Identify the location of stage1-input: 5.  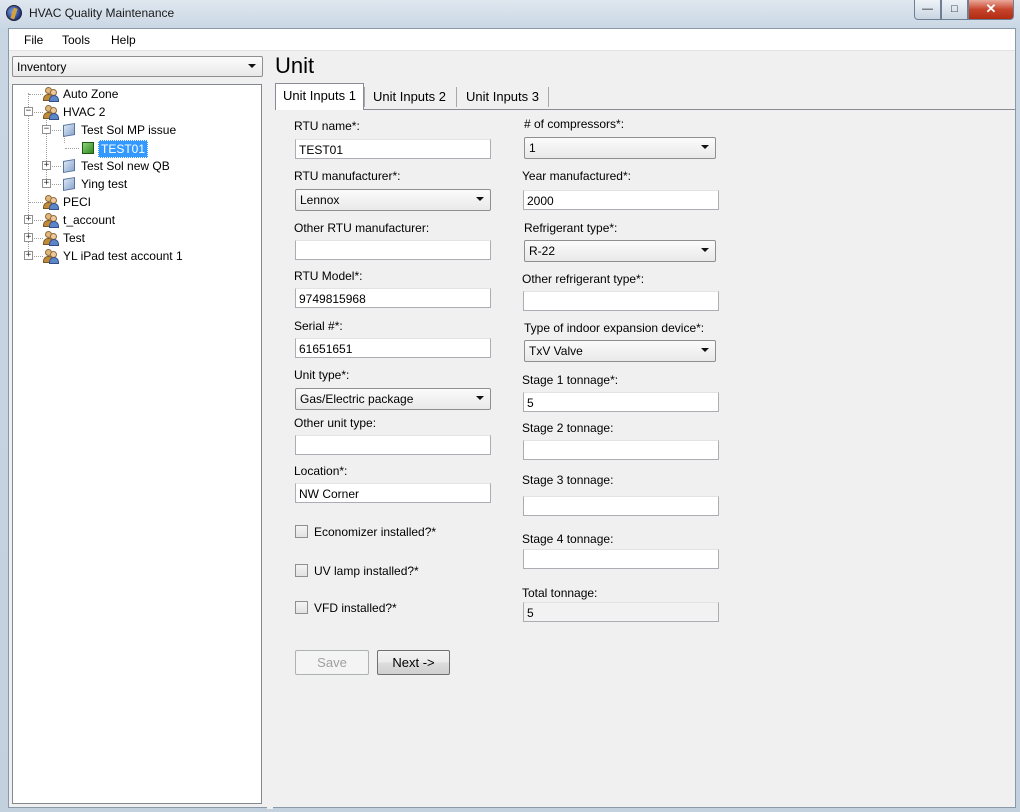
(621, 402).